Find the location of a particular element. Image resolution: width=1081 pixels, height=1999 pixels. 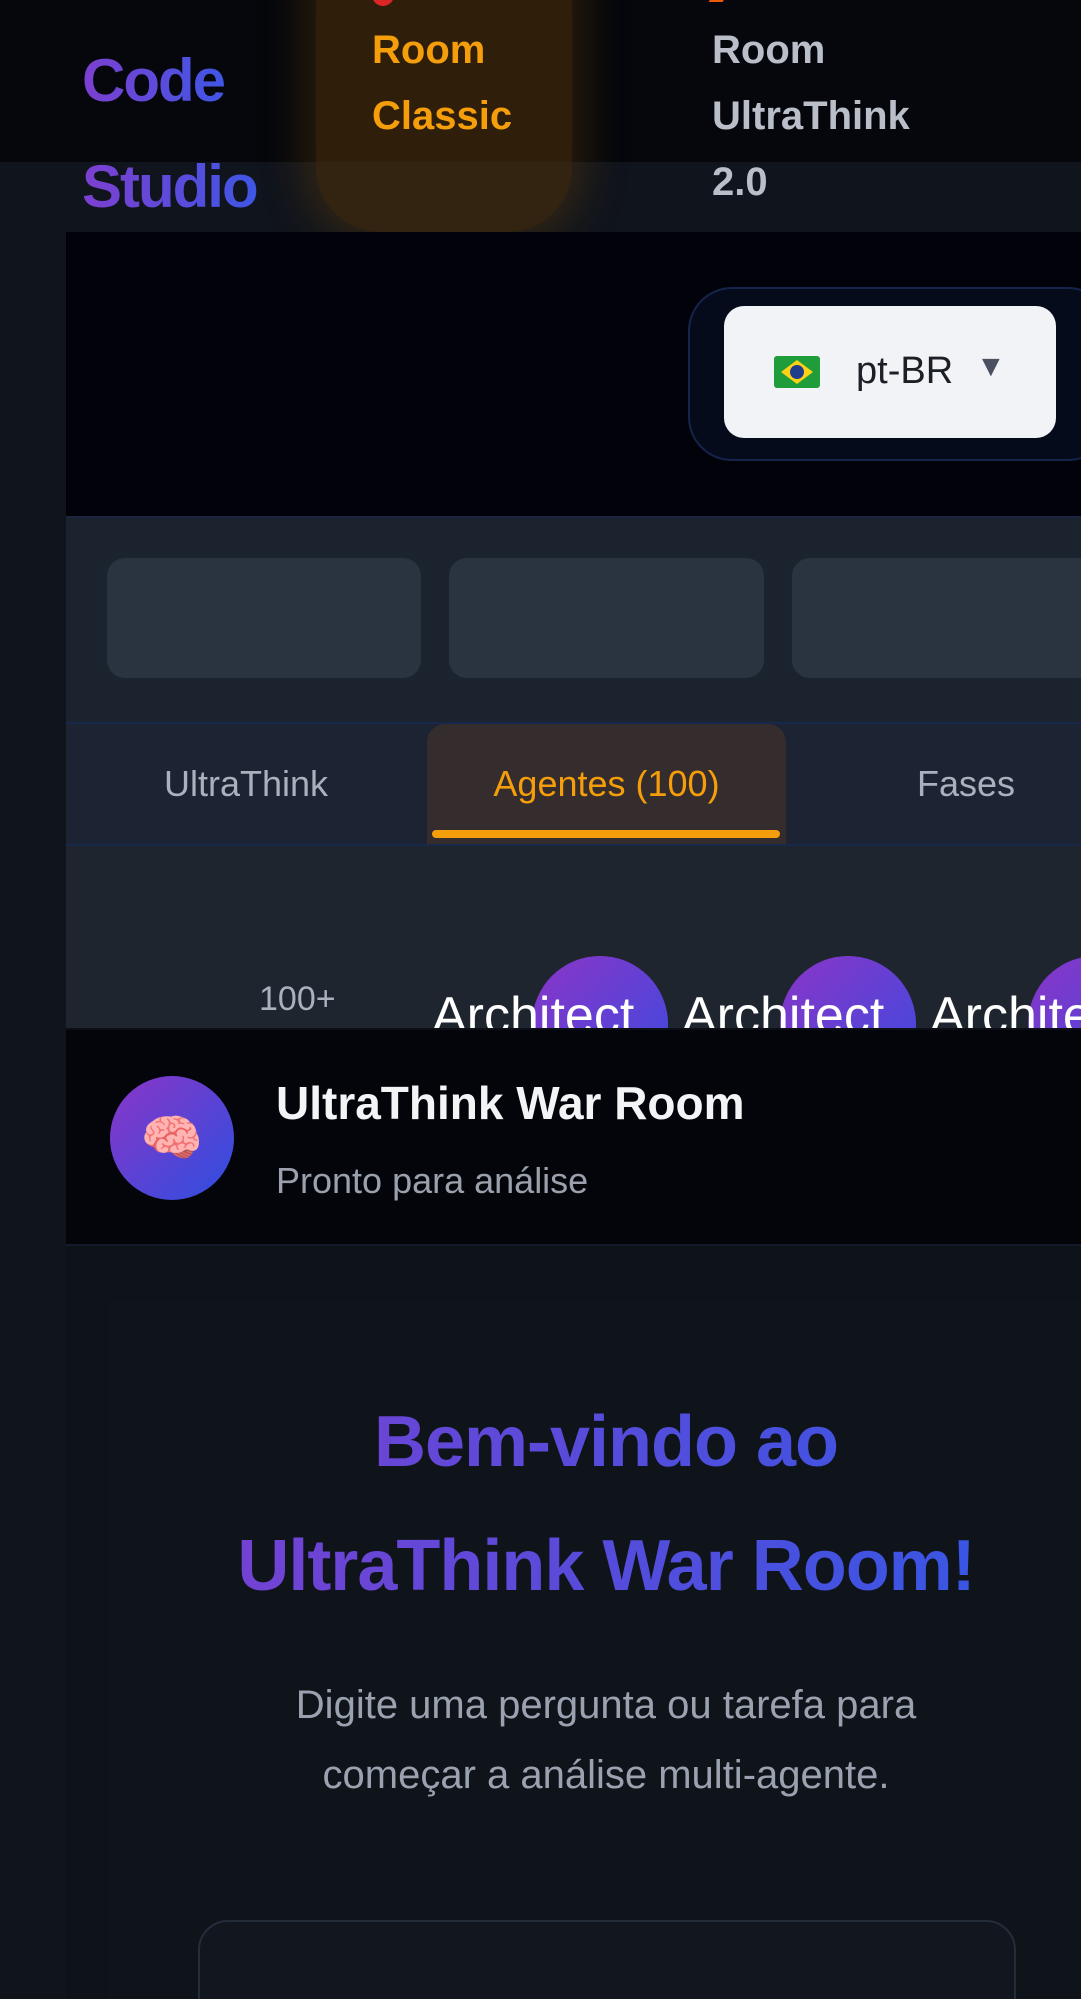

language-select: pt-BR ▼ is located at coordinates (890, 372).